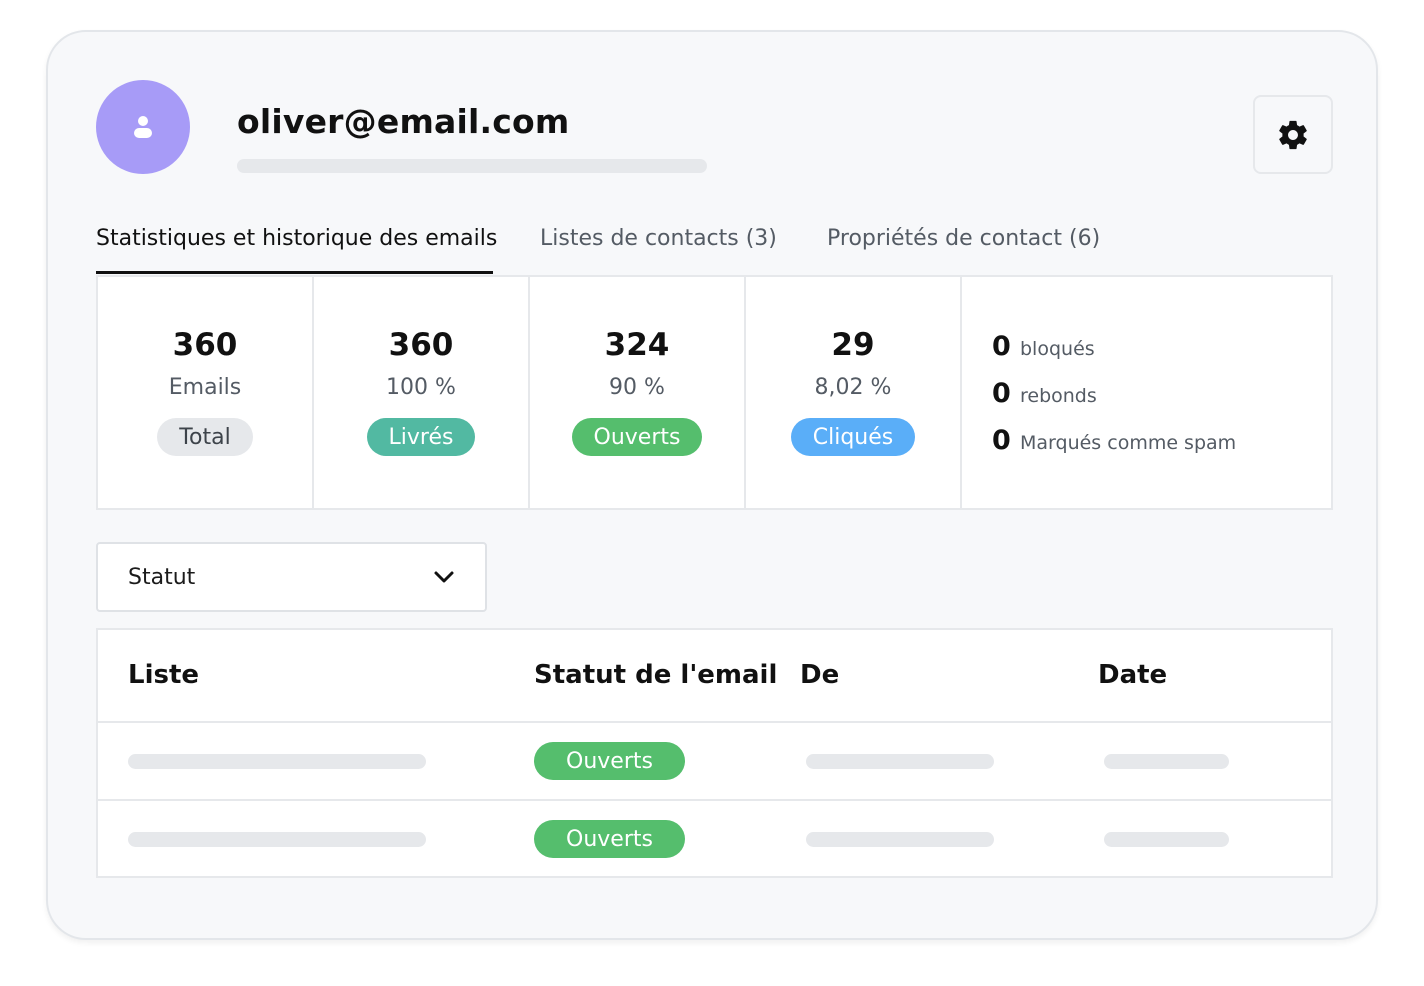 Image resolution: width=1424 pixels, height=986 pixels. What do you see at coordinates (656, 675) in the screenshot?
I see `column-header-status: Statut de l'email` at bounding box center [656, 675].